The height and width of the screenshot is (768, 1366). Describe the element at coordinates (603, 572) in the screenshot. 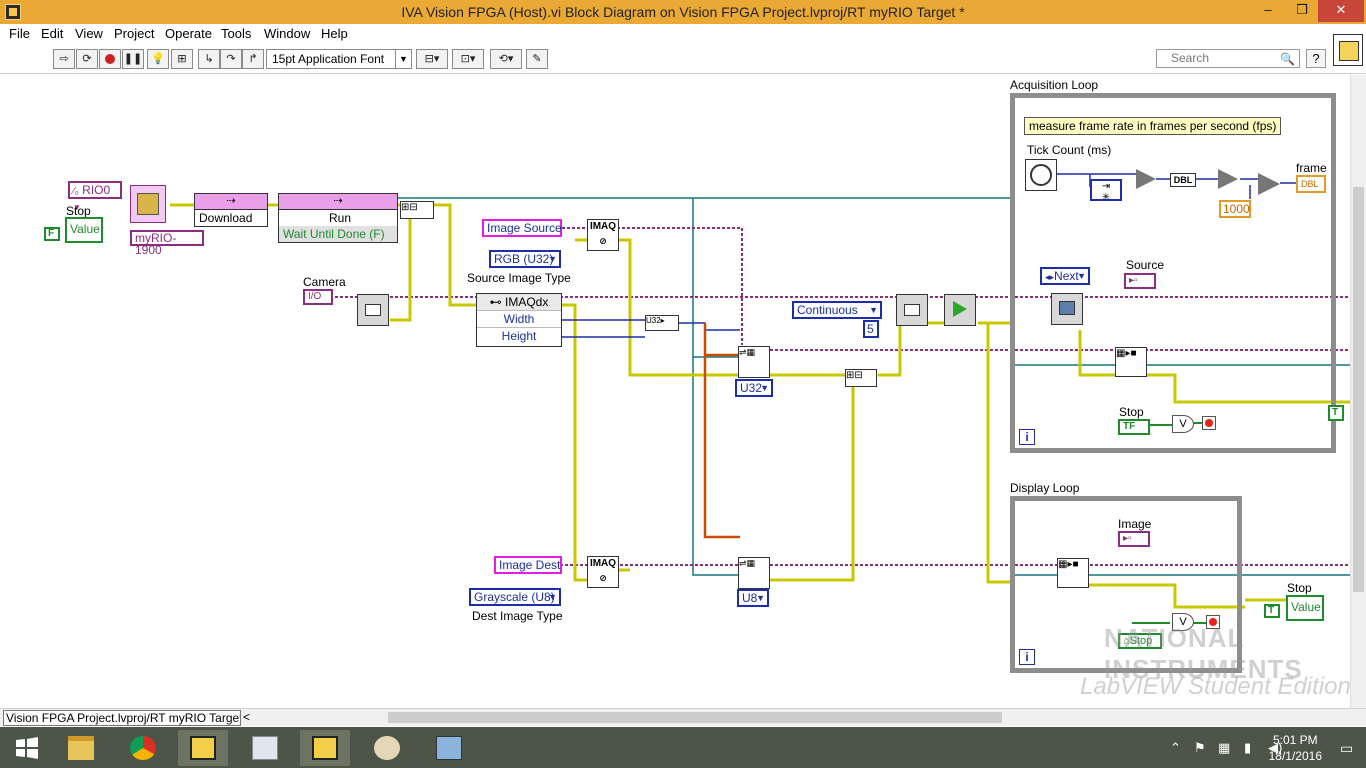

I see `imaq-create-dest-node: IMAQ ⊘` at that location.